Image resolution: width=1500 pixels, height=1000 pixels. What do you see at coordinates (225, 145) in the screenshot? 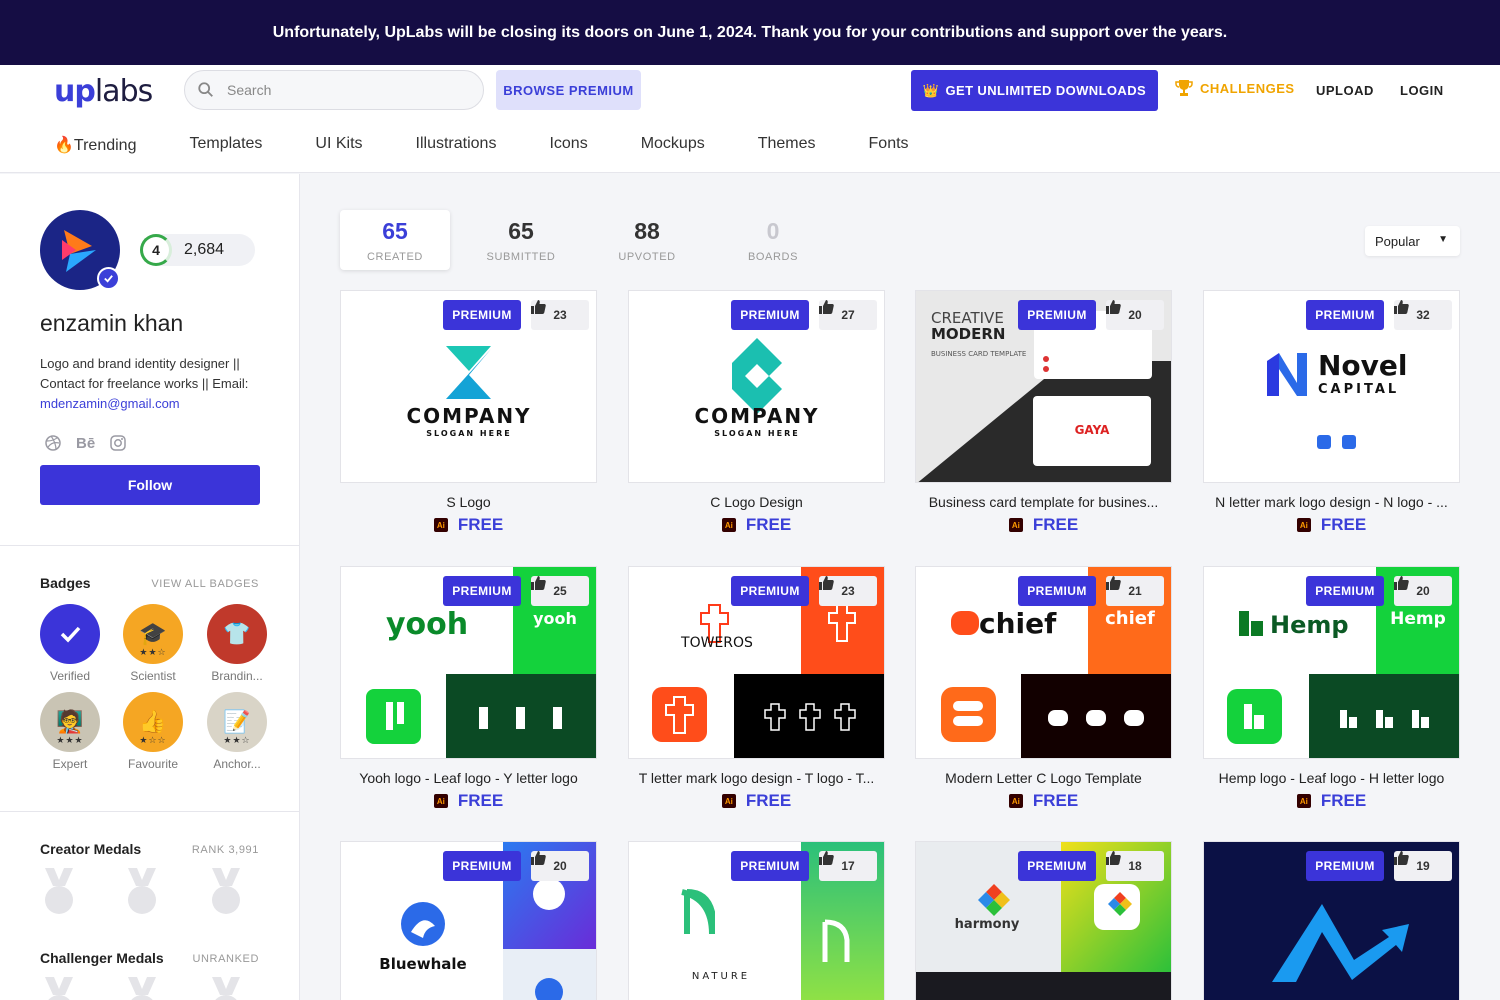
I see `nav-templates: Templates` at bounding box center [225, 145].